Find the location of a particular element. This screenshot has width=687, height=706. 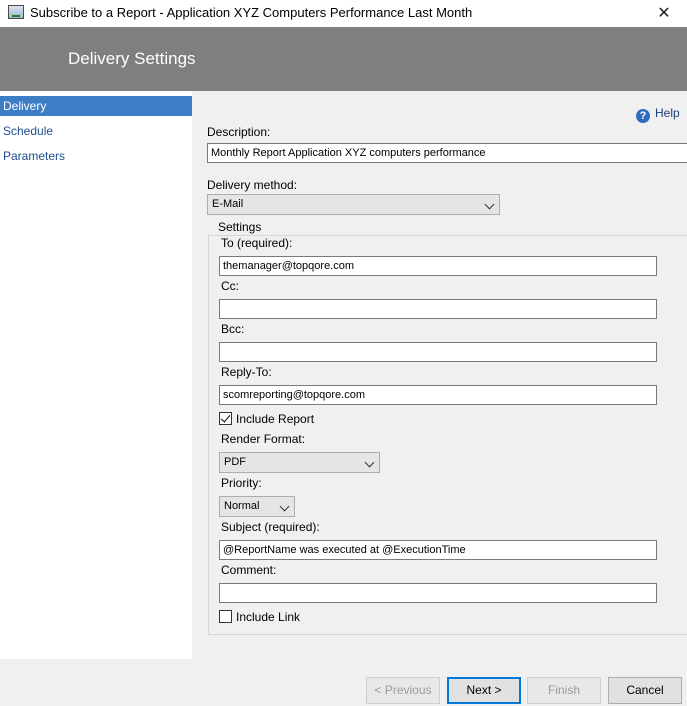

subject-label: Subject (required): is located at coordinates (270, 527).